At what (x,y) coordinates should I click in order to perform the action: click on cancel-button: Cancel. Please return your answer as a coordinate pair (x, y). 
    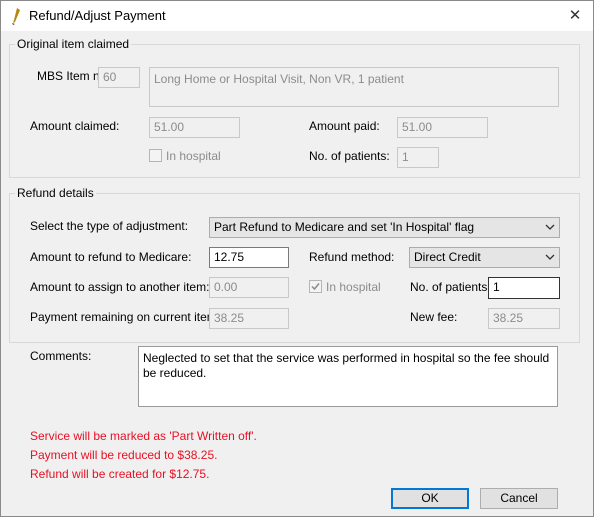
    Looking at the image, I should click on (519, 498).